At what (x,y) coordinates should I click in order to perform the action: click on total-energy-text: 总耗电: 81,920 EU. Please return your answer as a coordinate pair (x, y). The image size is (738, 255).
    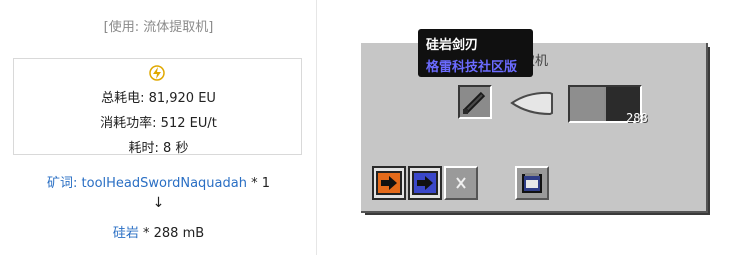
    Looking at the image, I should click on (158, 98).